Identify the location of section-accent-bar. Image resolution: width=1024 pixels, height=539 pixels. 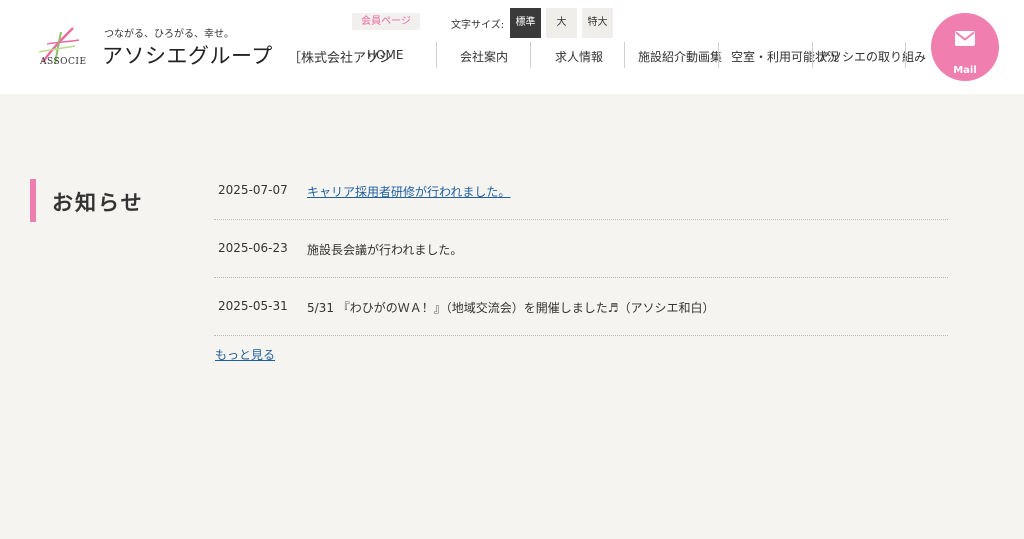
(33, 200).